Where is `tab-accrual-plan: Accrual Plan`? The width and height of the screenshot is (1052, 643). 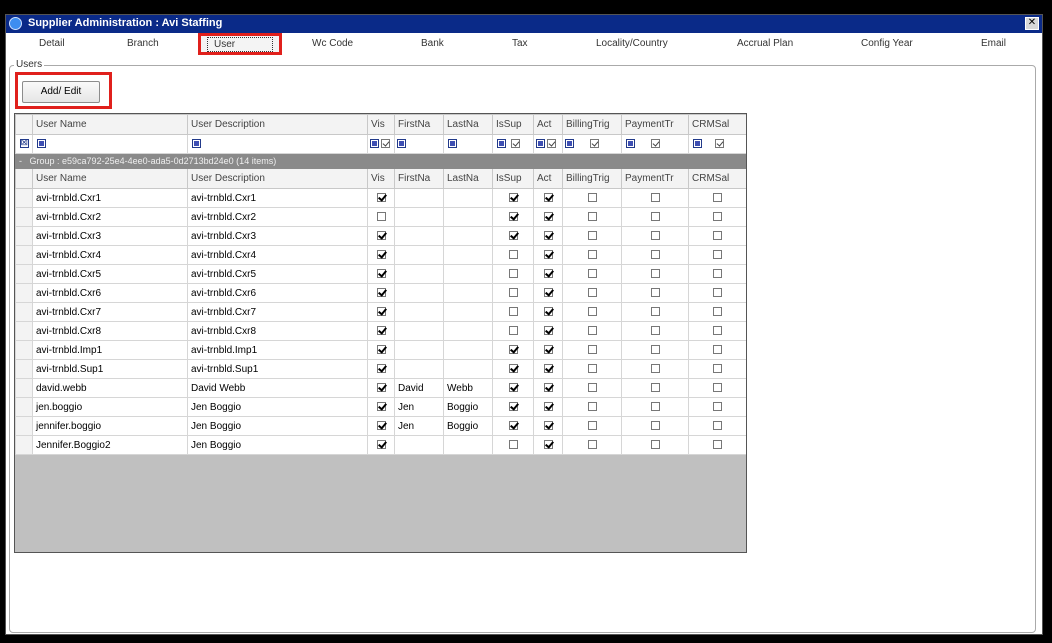
tab-accrual-plan: Accrual Plan is located at coordinates (765, 43).